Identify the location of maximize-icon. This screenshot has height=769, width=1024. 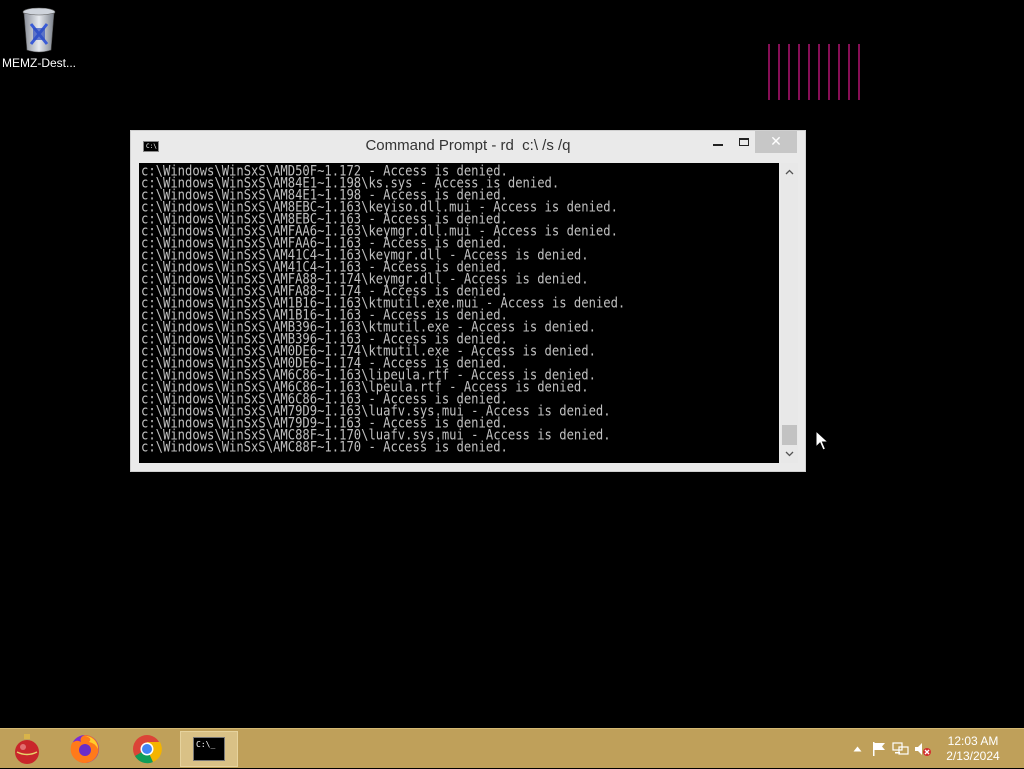
(744, 142).